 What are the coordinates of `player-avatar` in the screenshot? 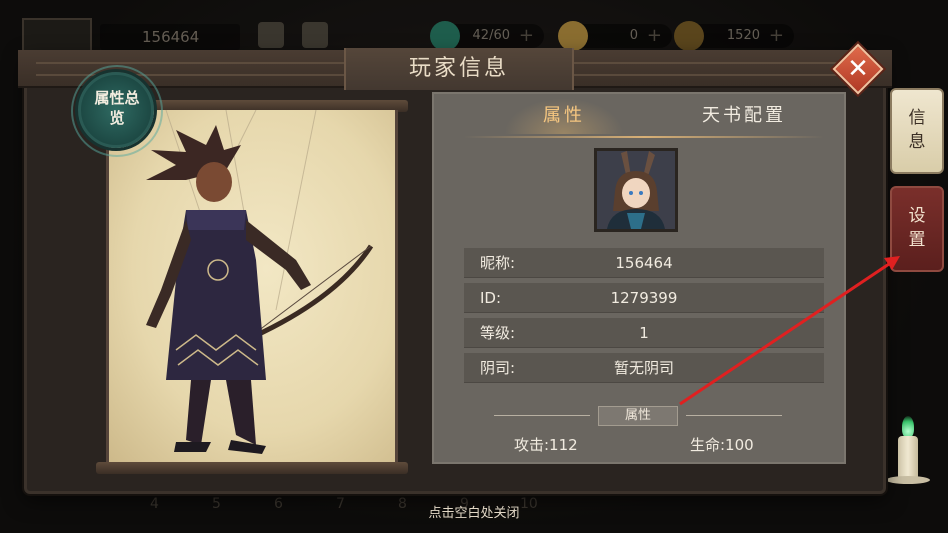 It's located at (636, 190).